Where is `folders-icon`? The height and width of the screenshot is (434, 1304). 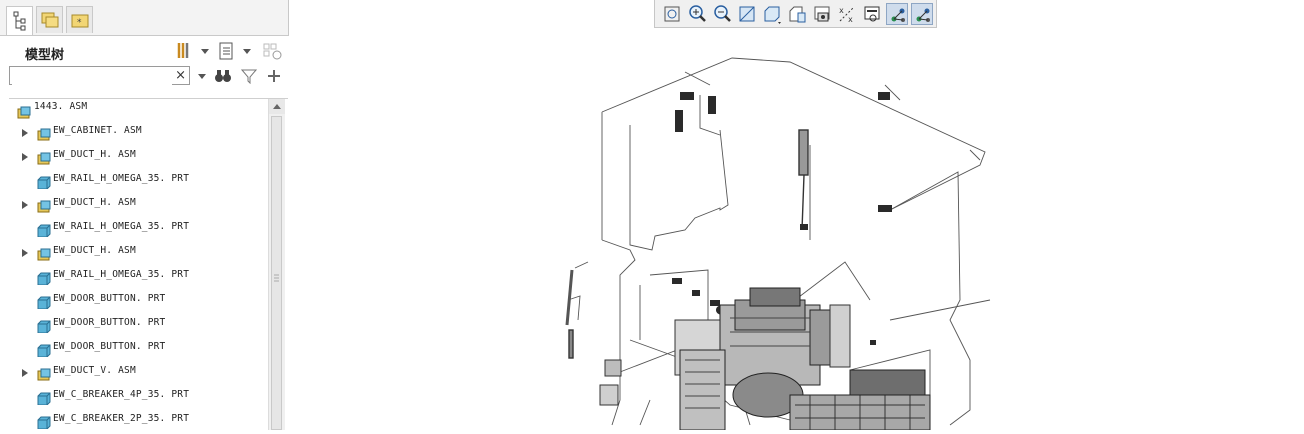
folders-icon is located at coordinates (50, 20).